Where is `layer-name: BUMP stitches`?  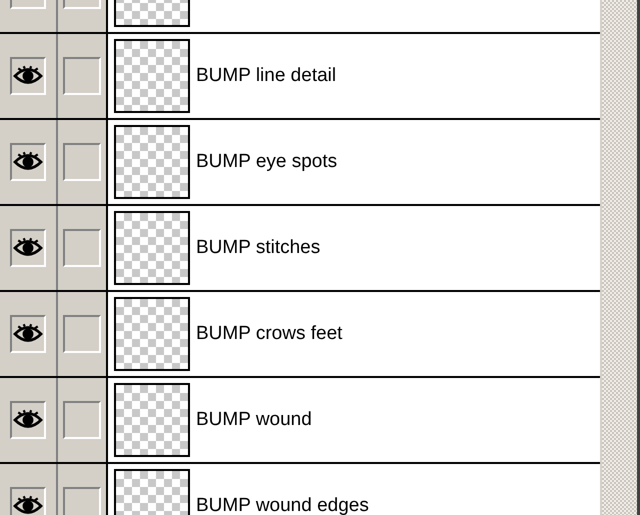 layer-name: BUMP stitches is located at coordinates (258, 248).